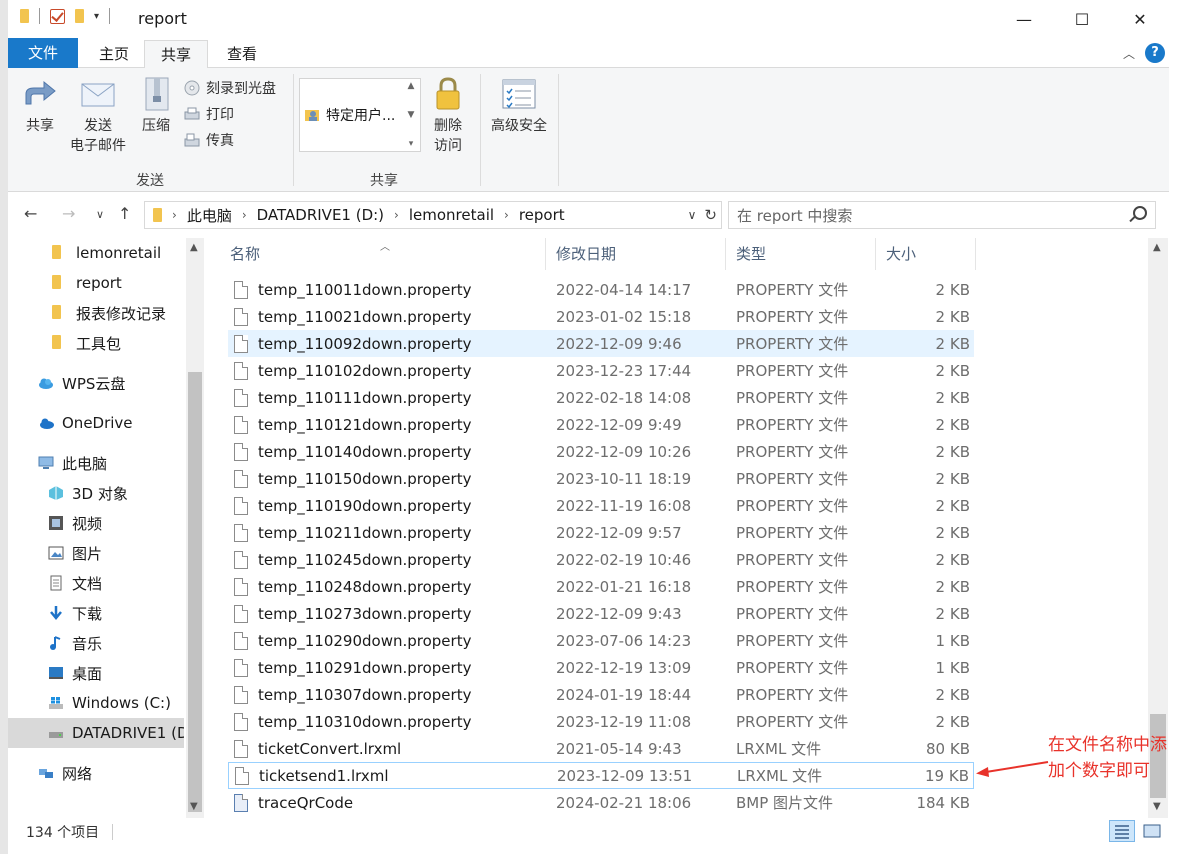  What do you see at coordinates (68, 213) in the screenshot?
I see `forward-arrow-icon: →` at bounding box center [68, 213].